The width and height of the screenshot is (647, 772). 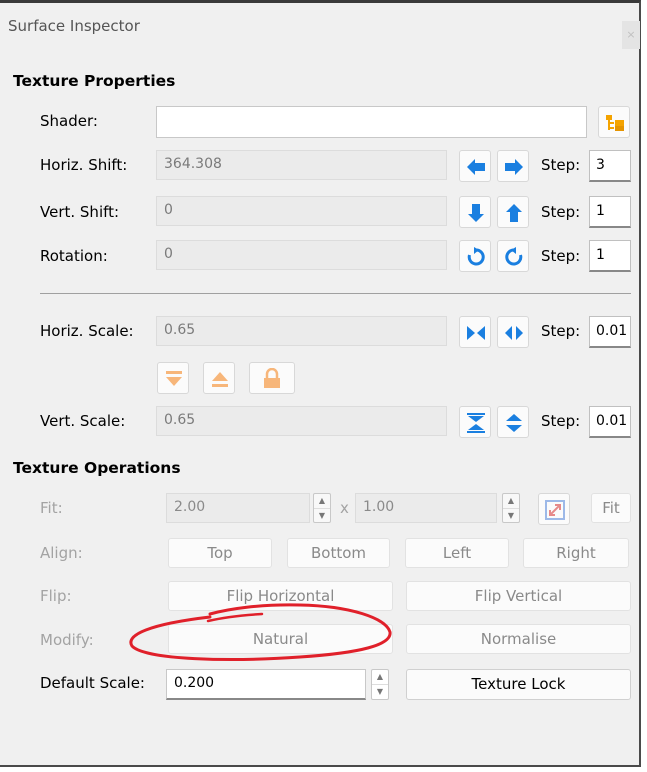 I want to click on shift-down-button, so click(x=475, y=212).